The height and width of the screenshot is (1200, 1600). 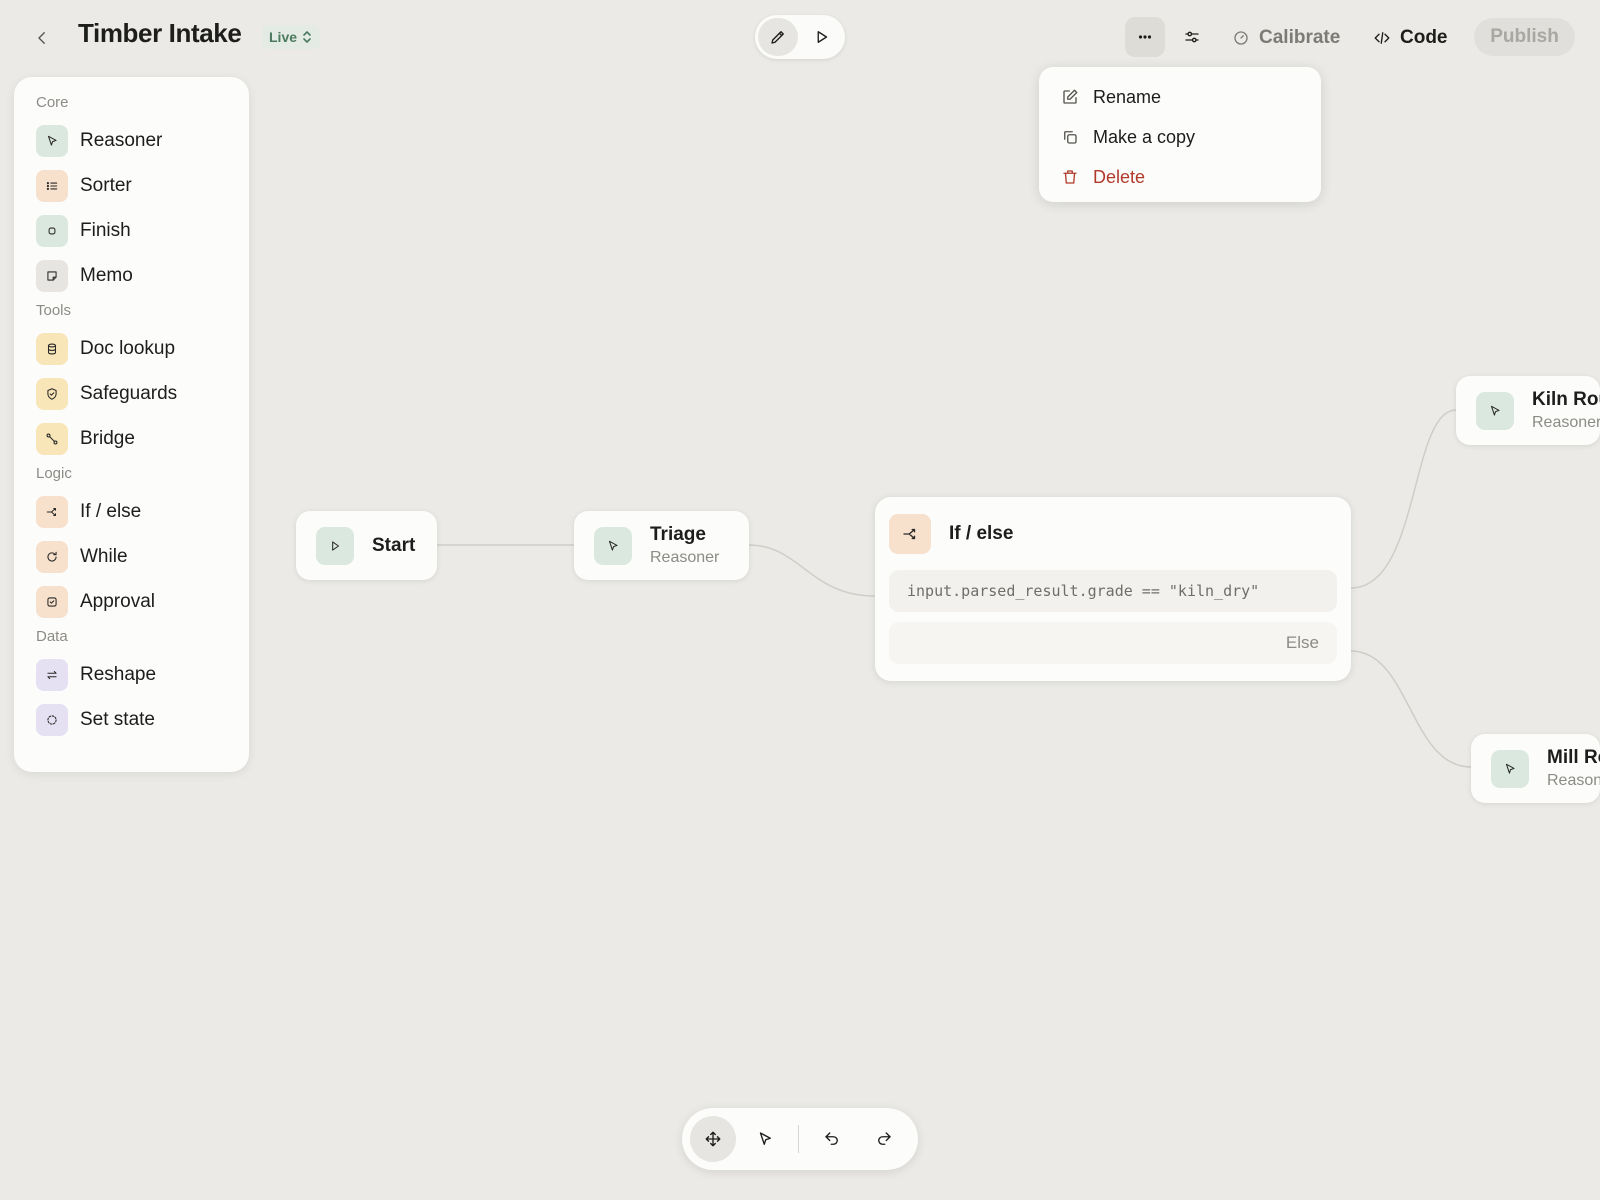 I want to click on palette-item-bridge: Bridge, so click(x=131, y=438).